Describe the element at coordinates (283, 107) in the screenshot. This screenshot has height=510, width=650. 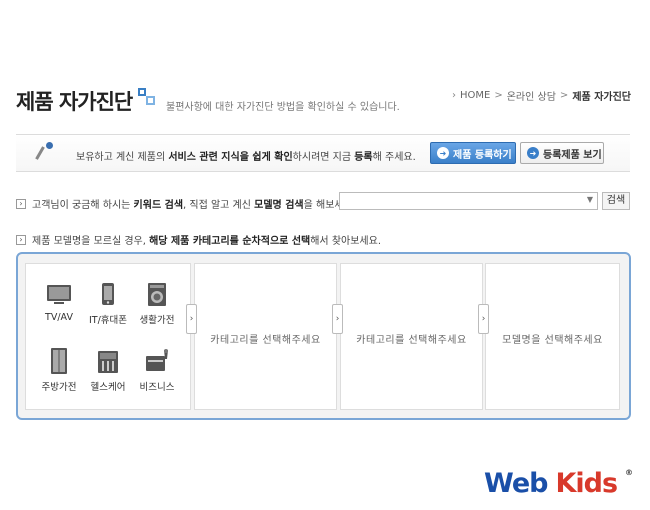
I see `page-subtitle: 불편사항에 대한 자가진단 방법을 확인하실 수 있습니다.` at that location.